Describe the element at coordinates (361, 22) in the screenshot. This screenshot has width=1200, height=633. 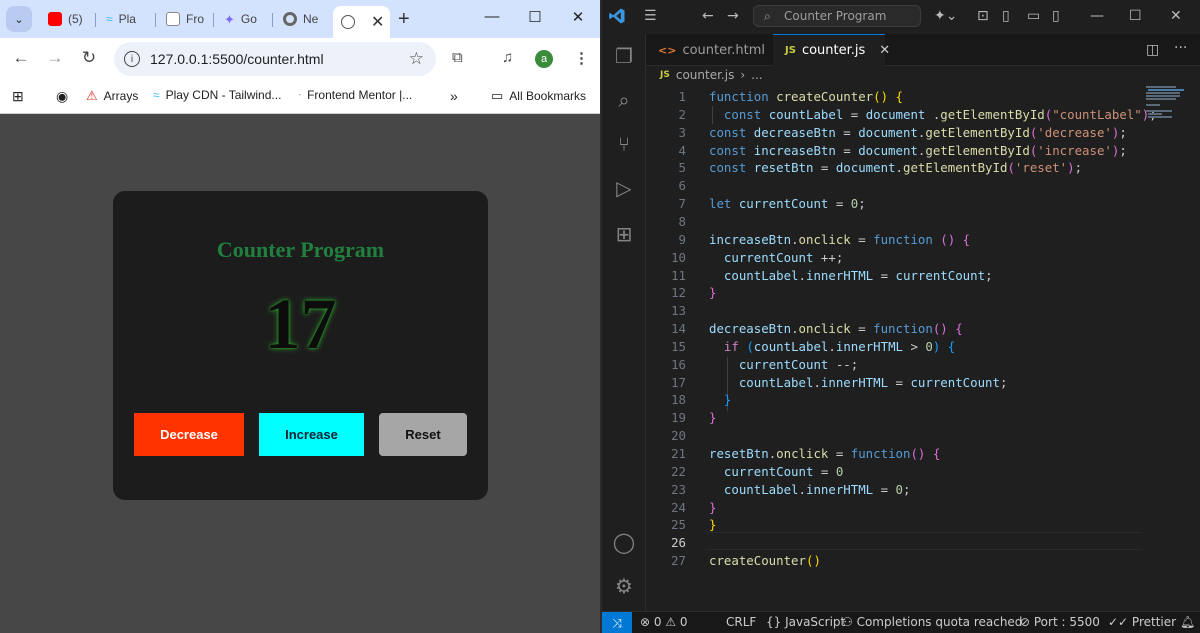
I see `tab-counter-active: ✕` at that location.